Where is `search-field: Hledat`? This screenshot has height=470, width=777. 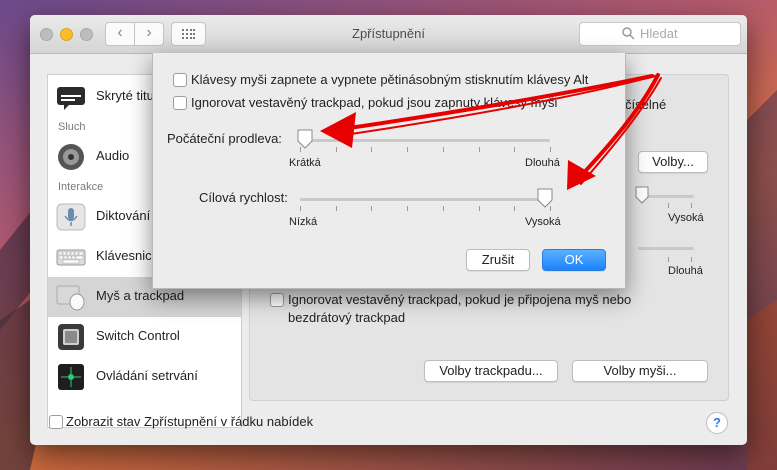
search-field: Hledat is located at coordinates (660, 34).